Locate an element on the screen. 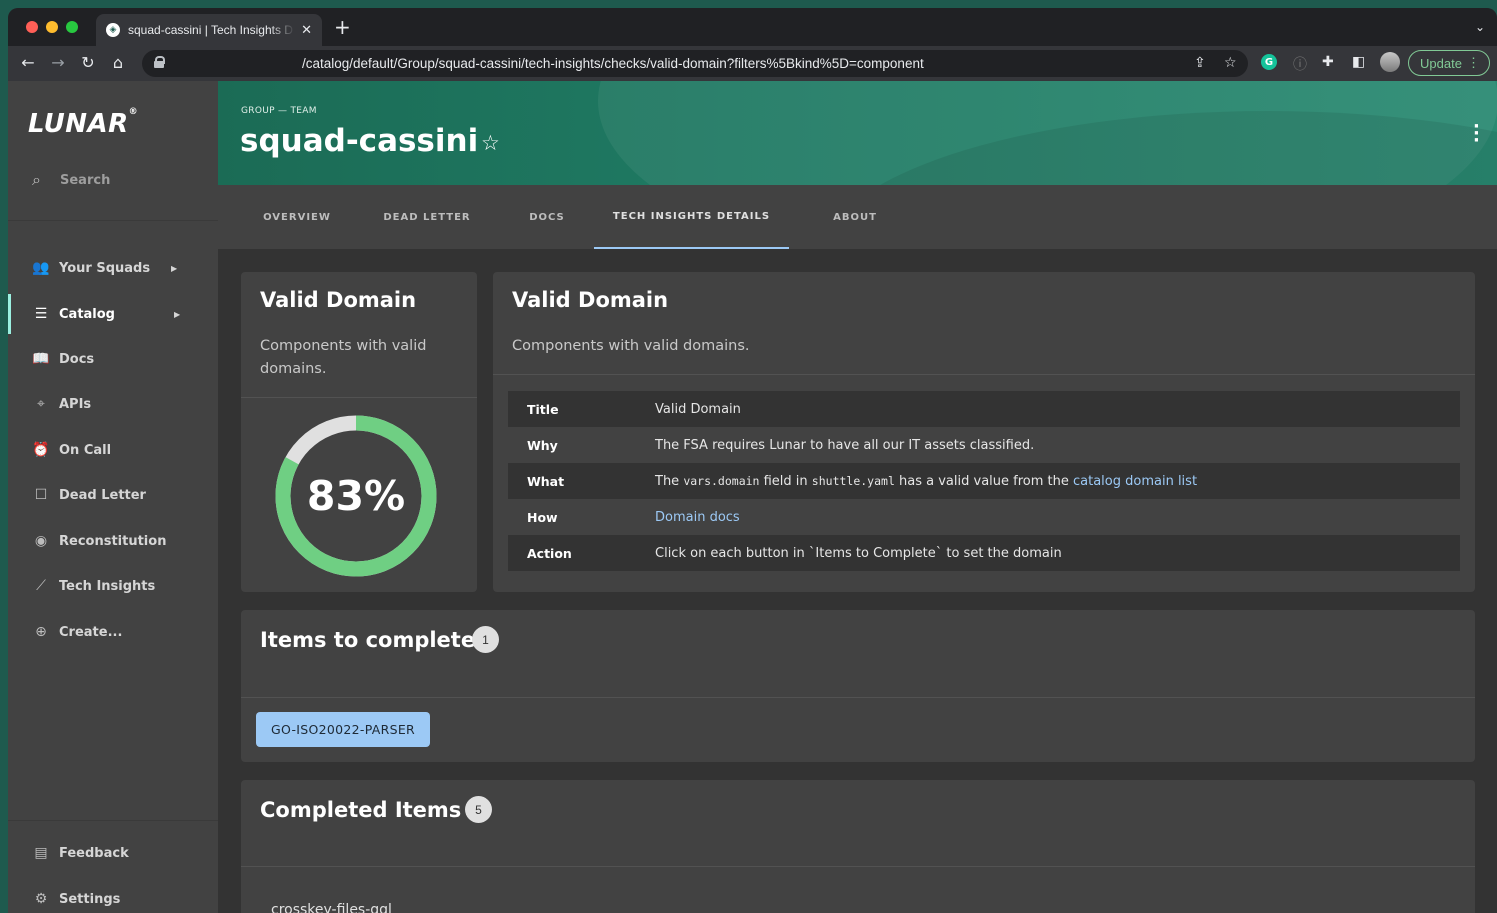 This screenshot has width=1497, height=913. sidebar-item-label: Reconstitution is located at coordinates (113, 541).